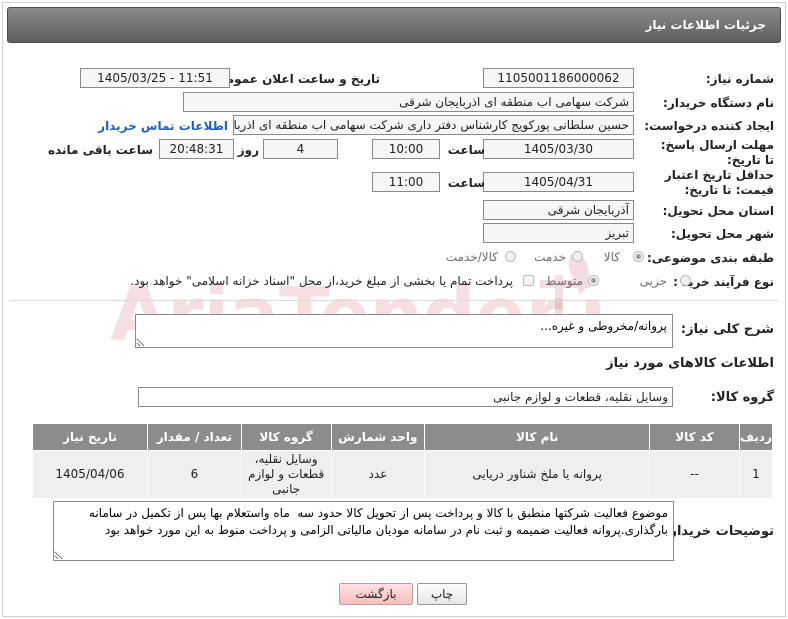  I want to click on category-label: طبقه بندی موضوعی:, so click(710, 258).